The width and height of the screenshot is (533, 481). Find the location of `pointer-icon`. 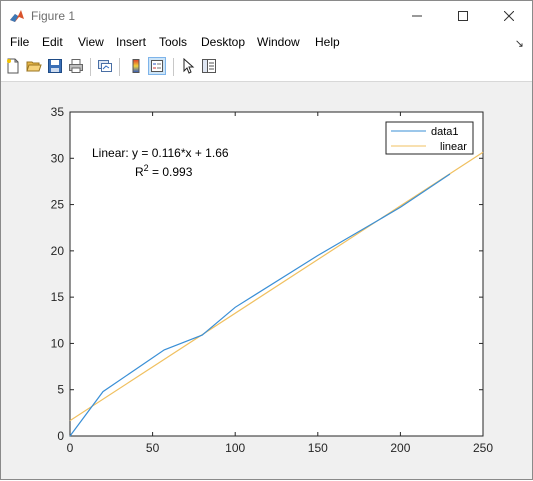

pointer-icon is located at coordinates (189, 66).